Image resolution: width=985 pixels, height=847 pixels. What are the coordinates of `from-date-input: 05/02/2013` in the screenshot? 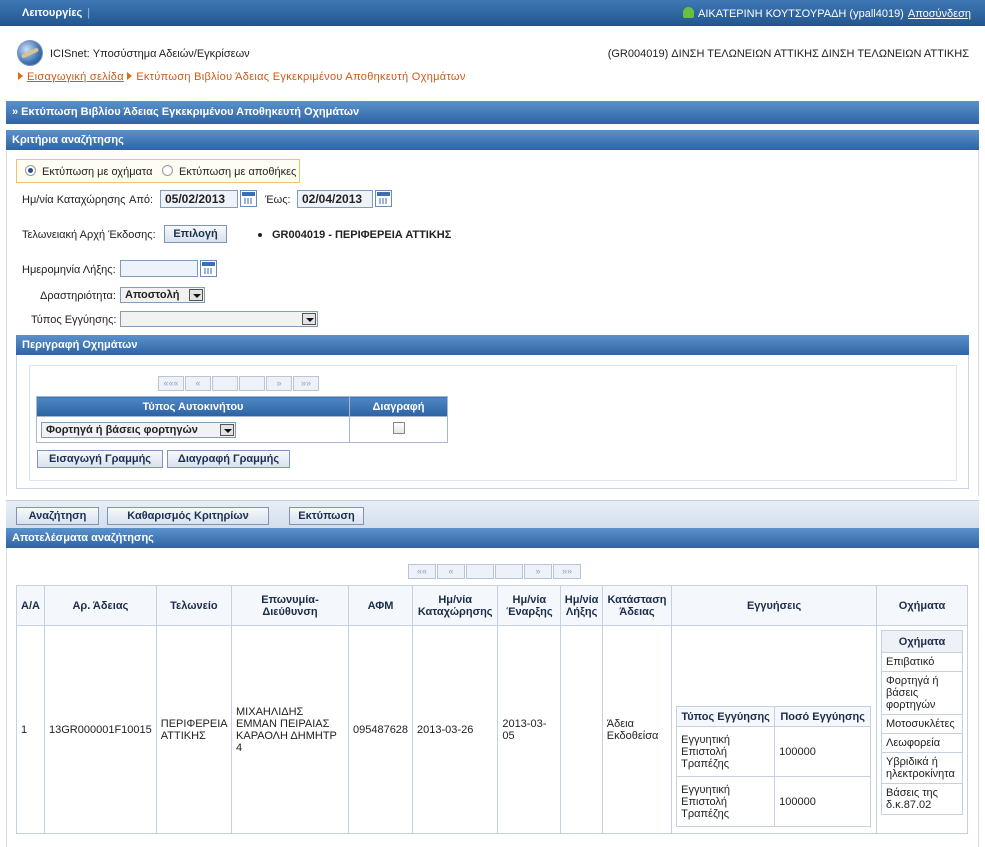 It's located at (199, 199).